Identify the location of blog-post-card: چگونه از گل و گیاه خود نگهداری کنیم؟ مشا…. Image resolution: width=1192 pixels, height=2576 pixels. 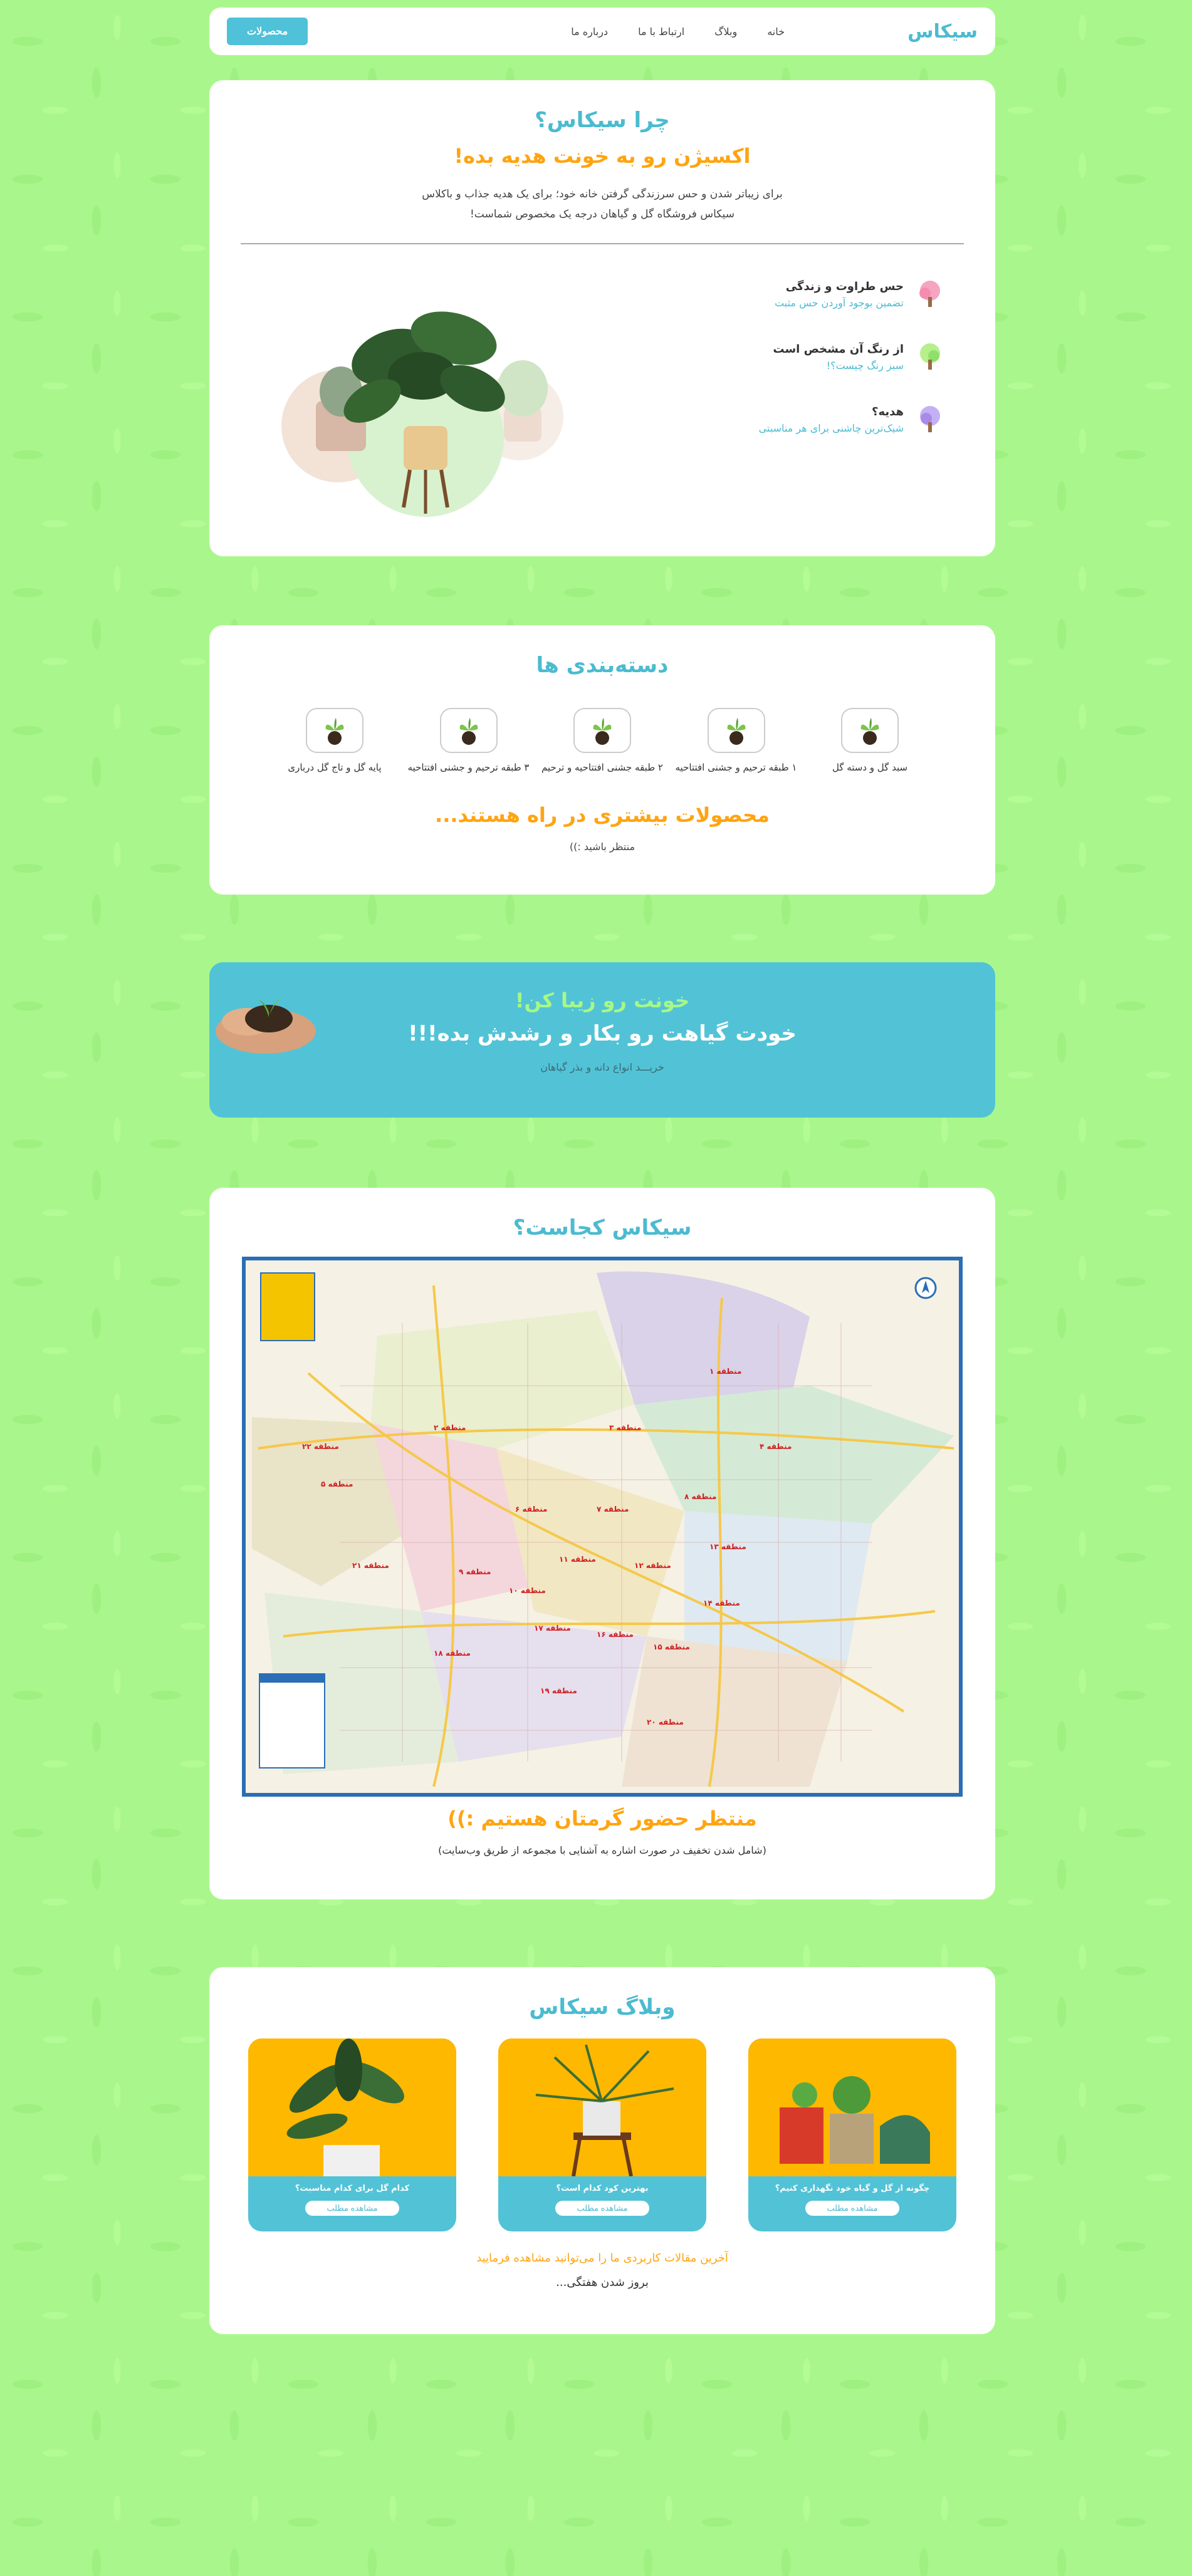
(852, 2134).